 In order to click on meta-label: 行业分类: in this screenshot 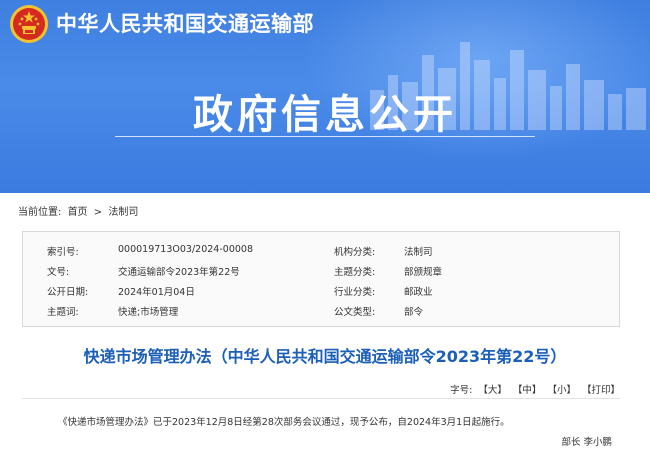, I will do `click(354, 291)`.